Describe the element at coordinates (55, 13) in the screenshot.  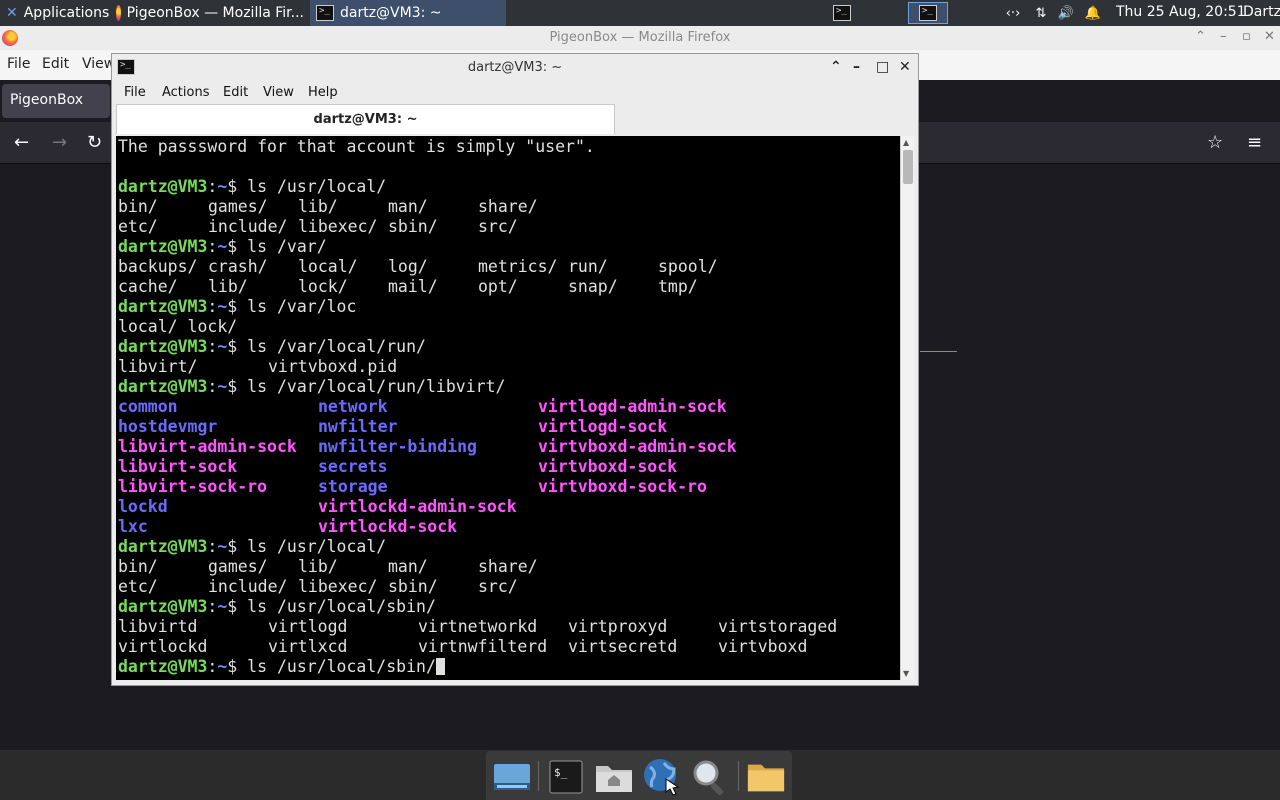
I see `applications-menu: ✕ Applications` at that location.